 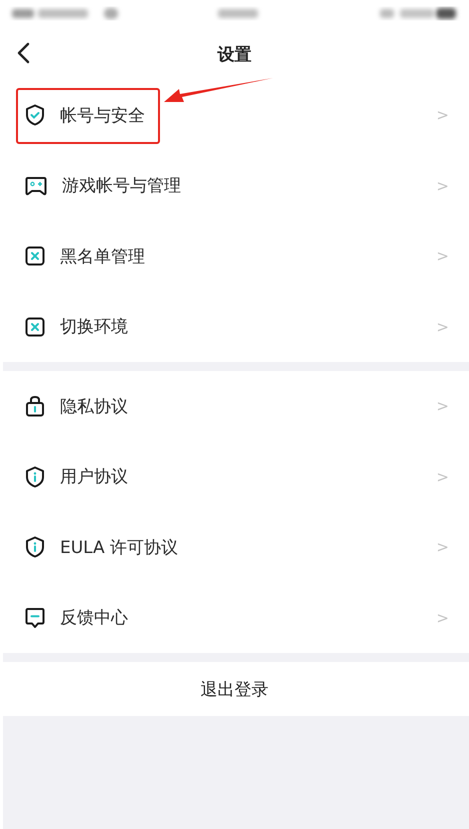 What do you see at coordinates (234, 477) in the screenshot?
I see `settings-item: 用户协议 >` at bounding box center [234, 477].